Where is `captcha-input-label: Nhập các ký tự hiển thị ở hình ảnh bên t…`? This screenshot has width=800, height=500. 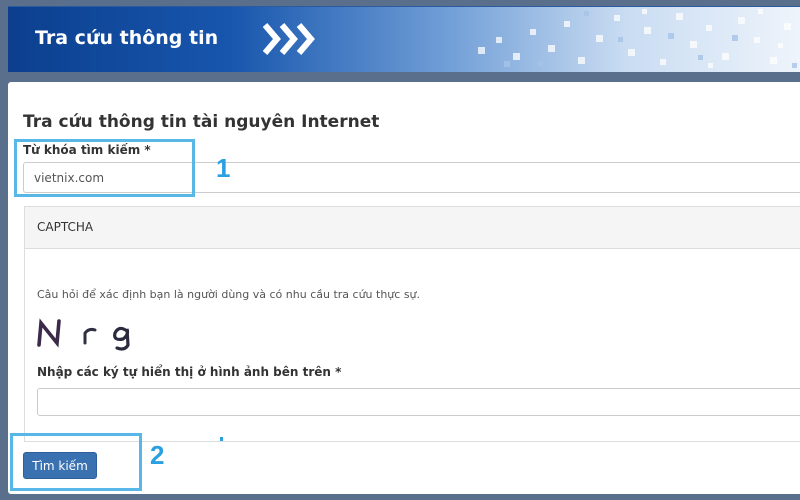
captcha-input-label: Nhập các ký tự hiển thị ở hình ảnh bên t… is located at coordinates (189, 372).